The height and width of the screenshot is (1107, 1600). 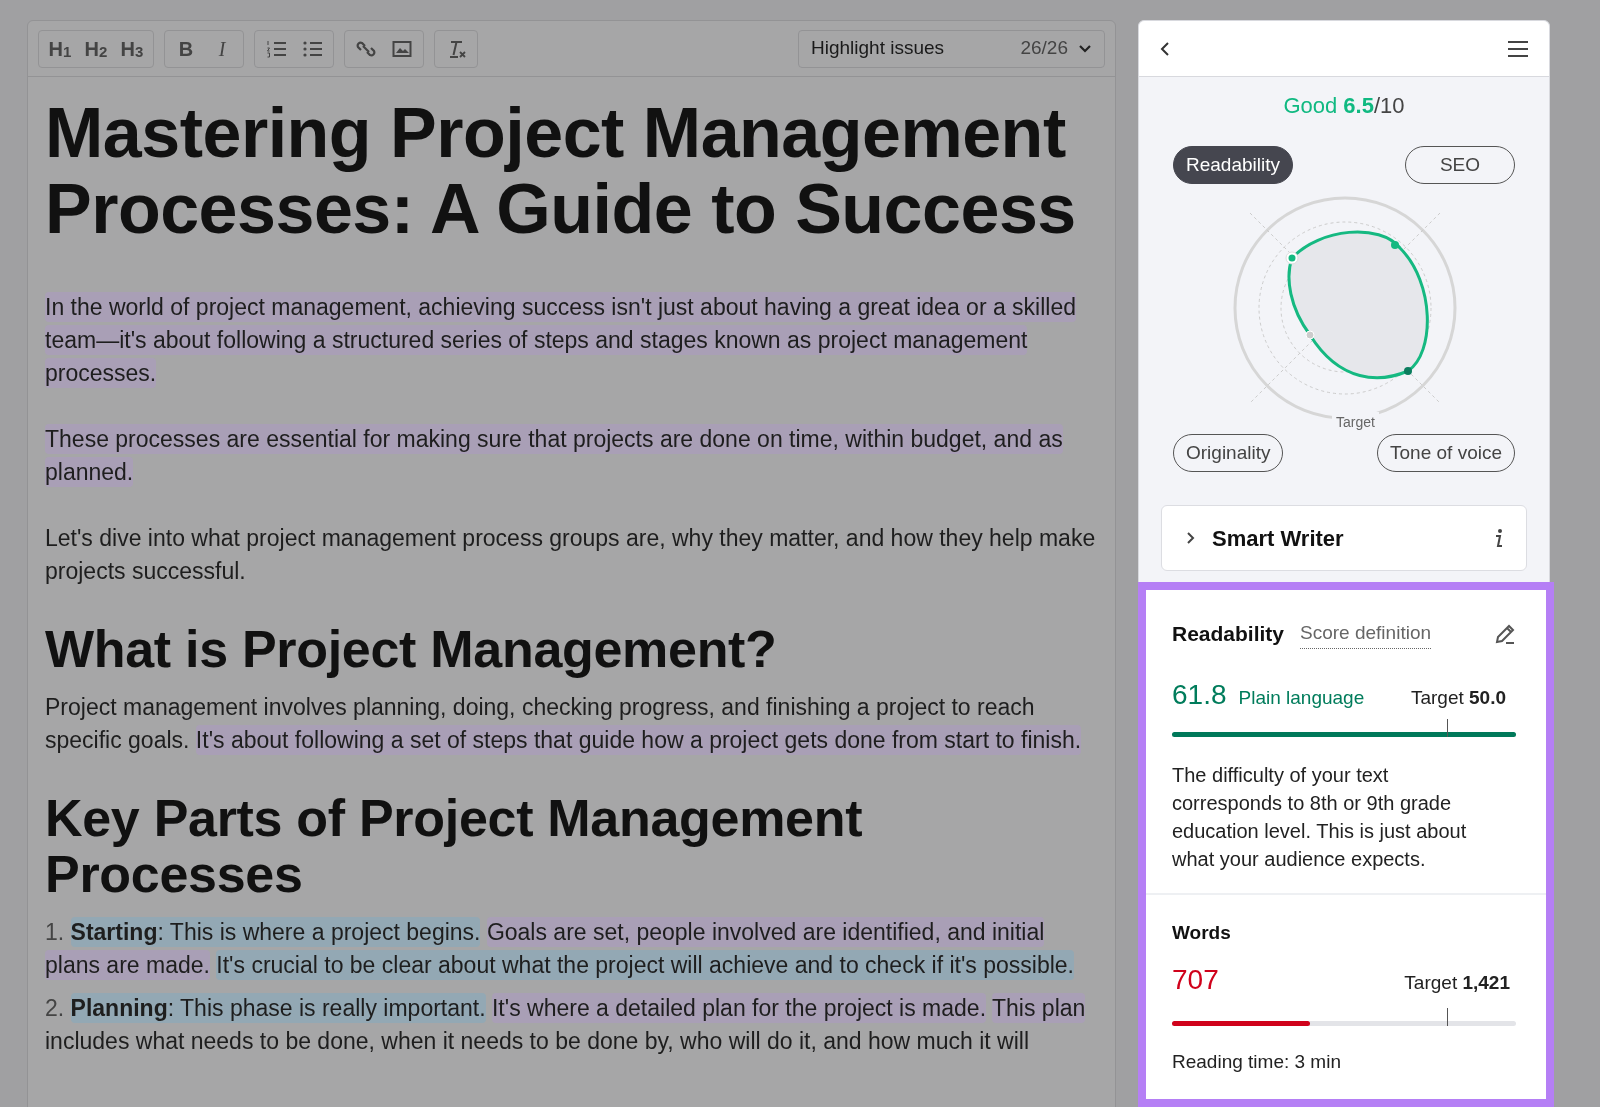 I want to click on readability-score: 61.8, so click(x=1199, y=694).